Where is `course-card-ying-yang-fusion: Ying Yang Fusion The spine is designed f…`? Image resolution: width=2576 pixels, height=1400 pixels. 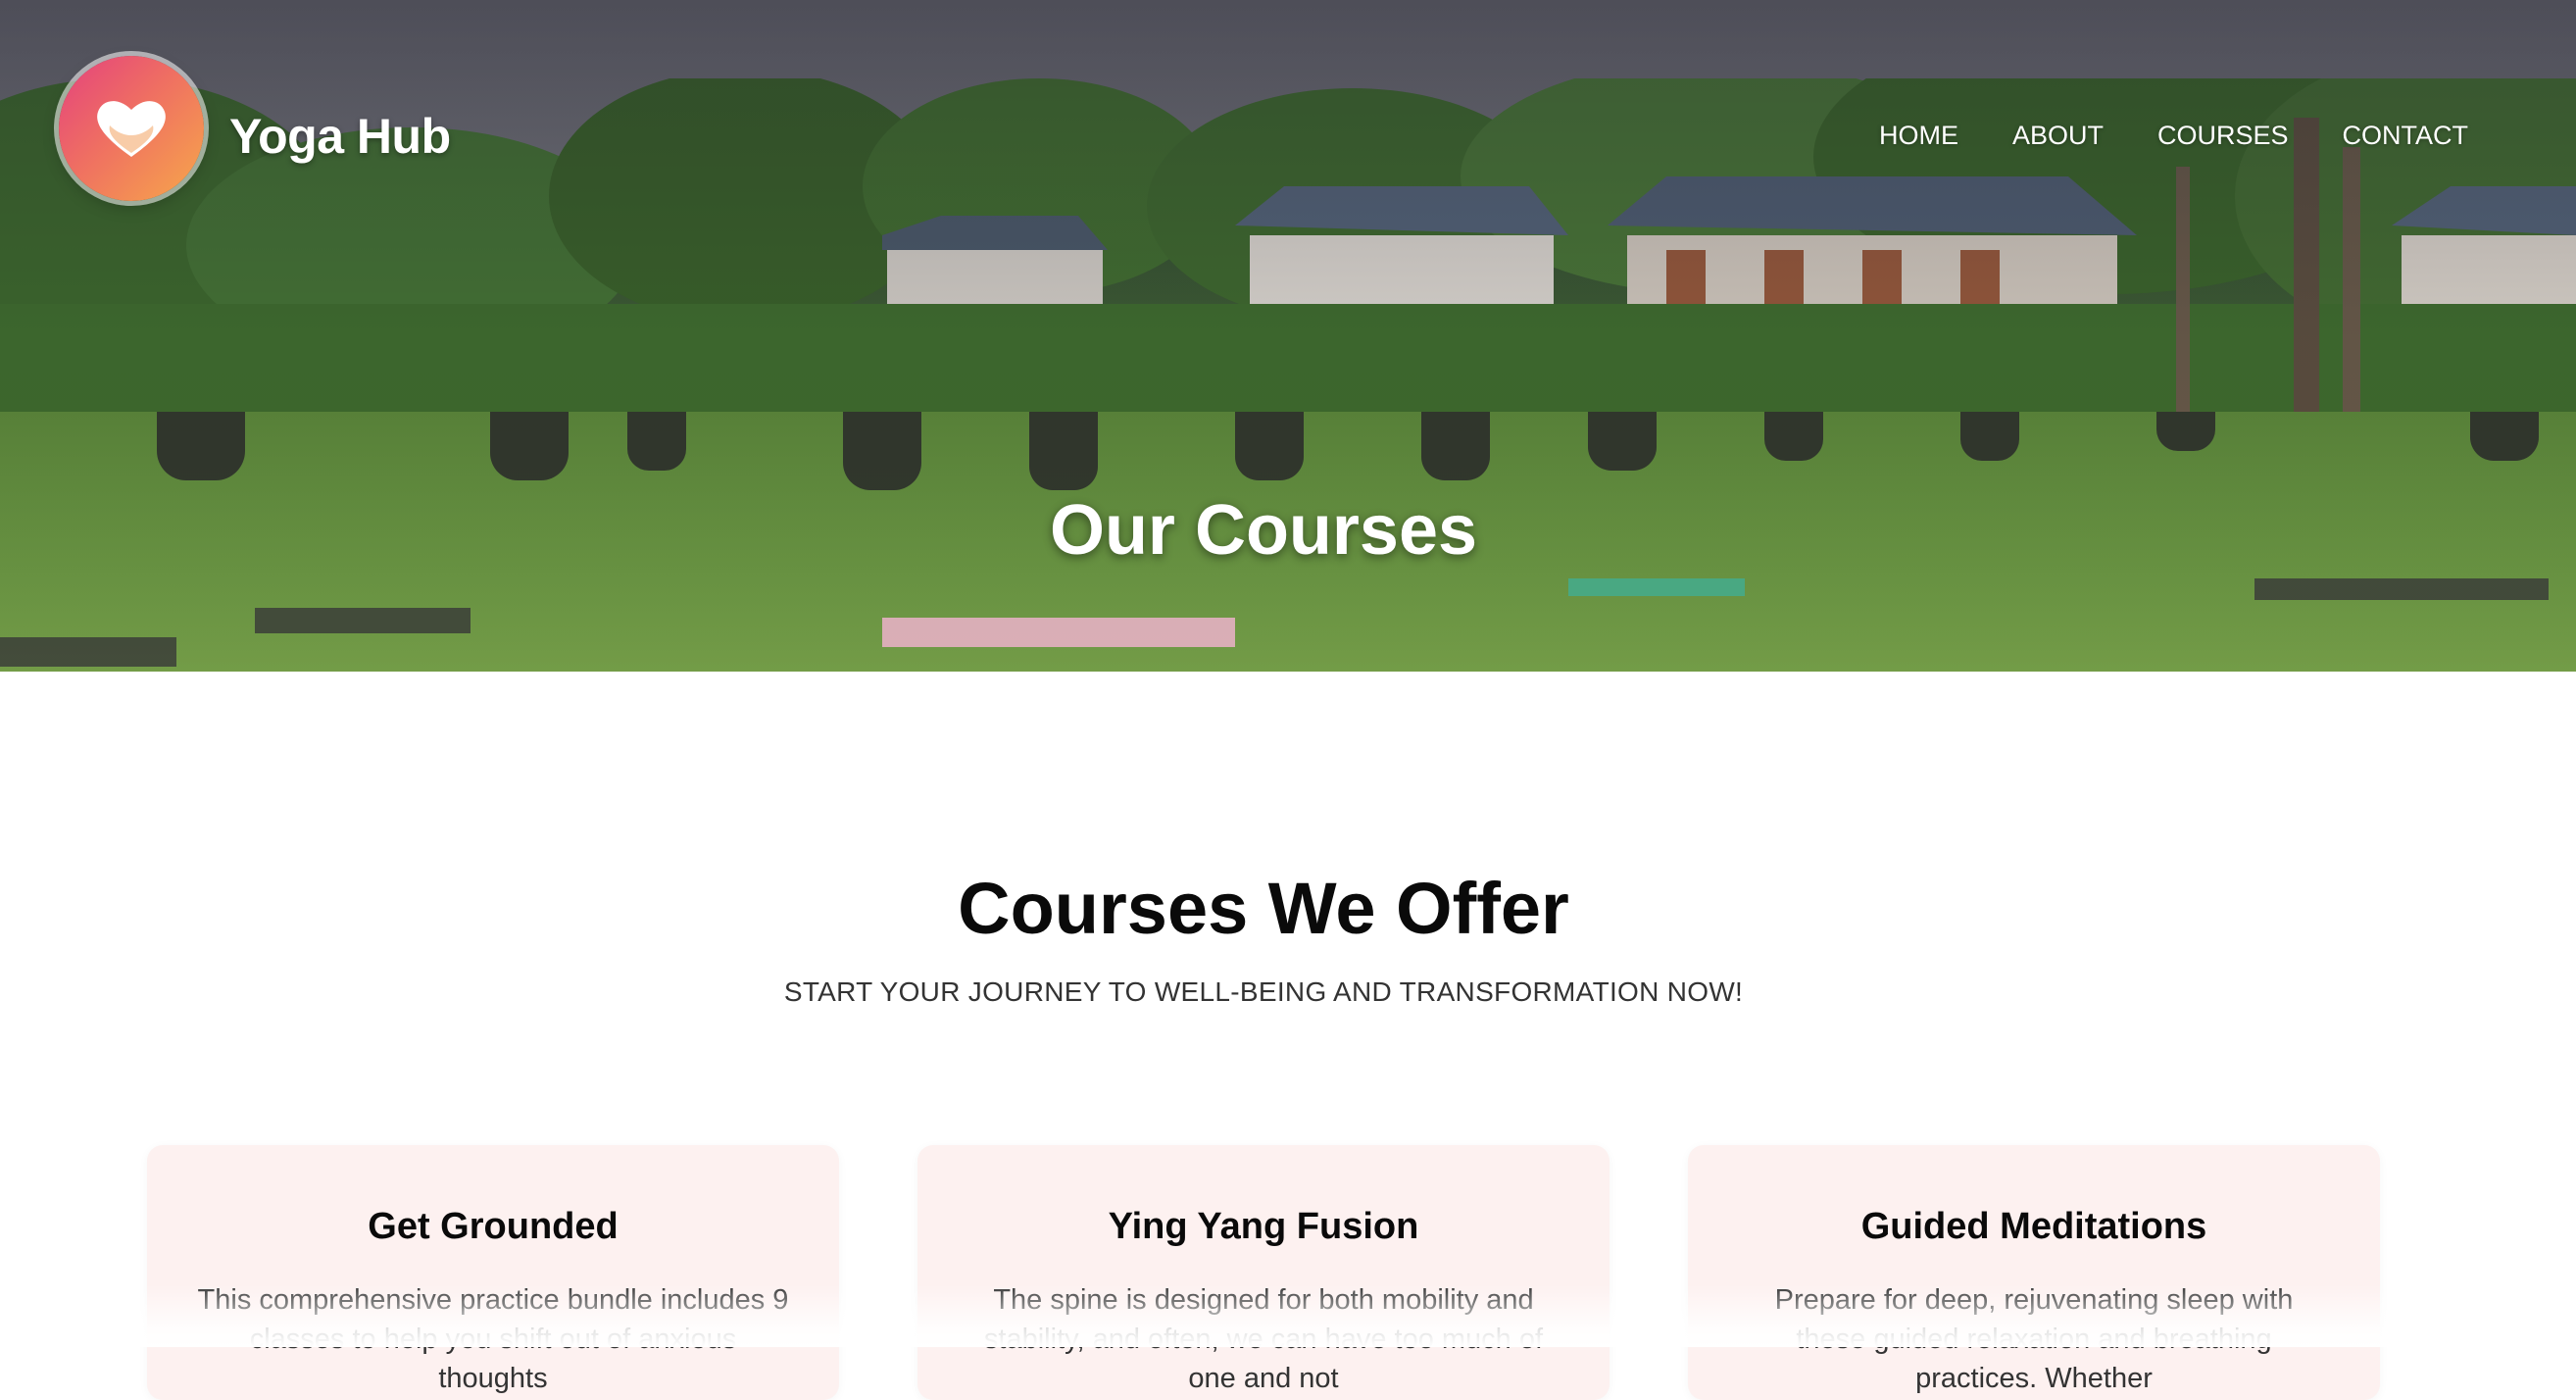
course-card-ying-yang-fusion: Ying Yang Fusion The spine is designed f… is located at coordinates (1263, 1272).